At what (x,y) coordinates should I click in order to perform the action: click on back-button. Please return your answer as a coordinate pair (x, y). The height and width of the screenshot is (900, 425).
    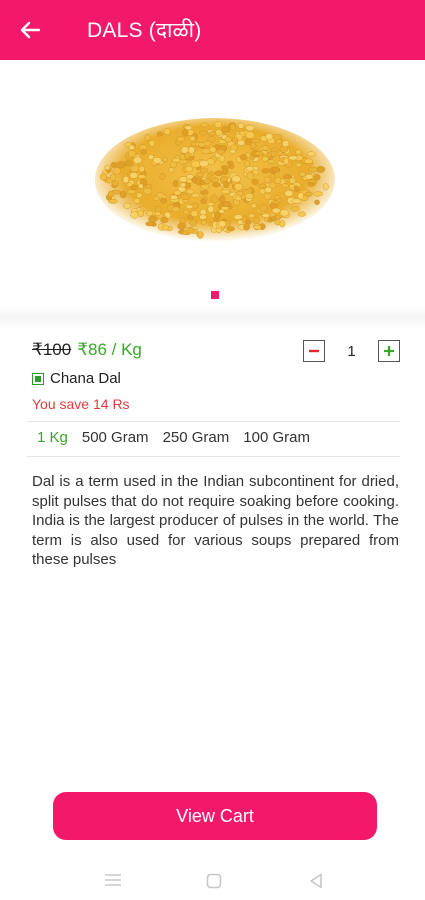
    Looking at the image, I should click on (30, 30).